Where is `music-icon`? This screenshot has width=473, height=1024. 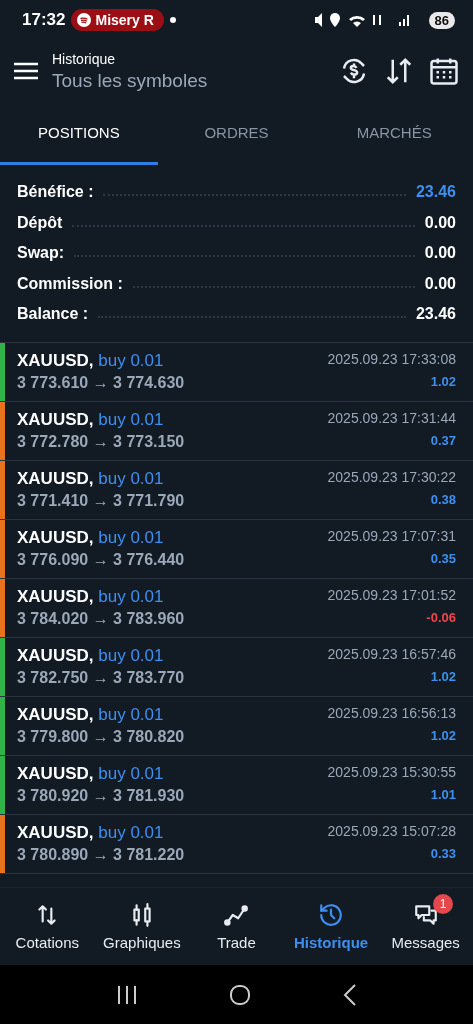
music-icon is located at coordinates (84, 20).